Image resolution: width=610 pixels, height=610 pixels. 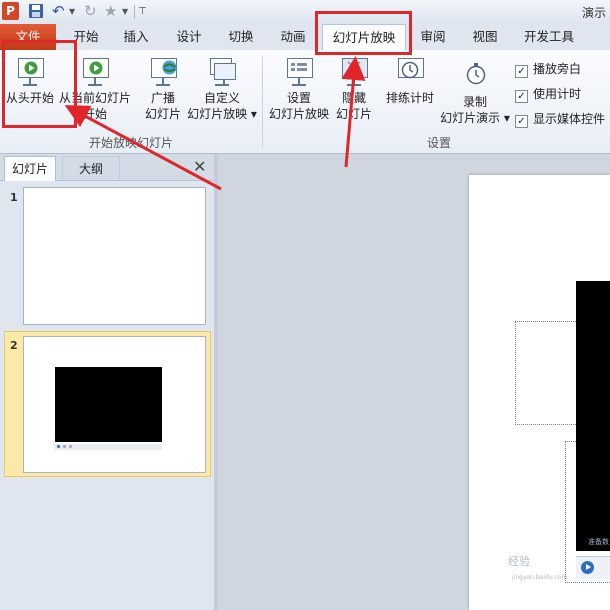 I want to click on tab-slides-thumbnails: 幻灯片, so click(x=30, y=168).